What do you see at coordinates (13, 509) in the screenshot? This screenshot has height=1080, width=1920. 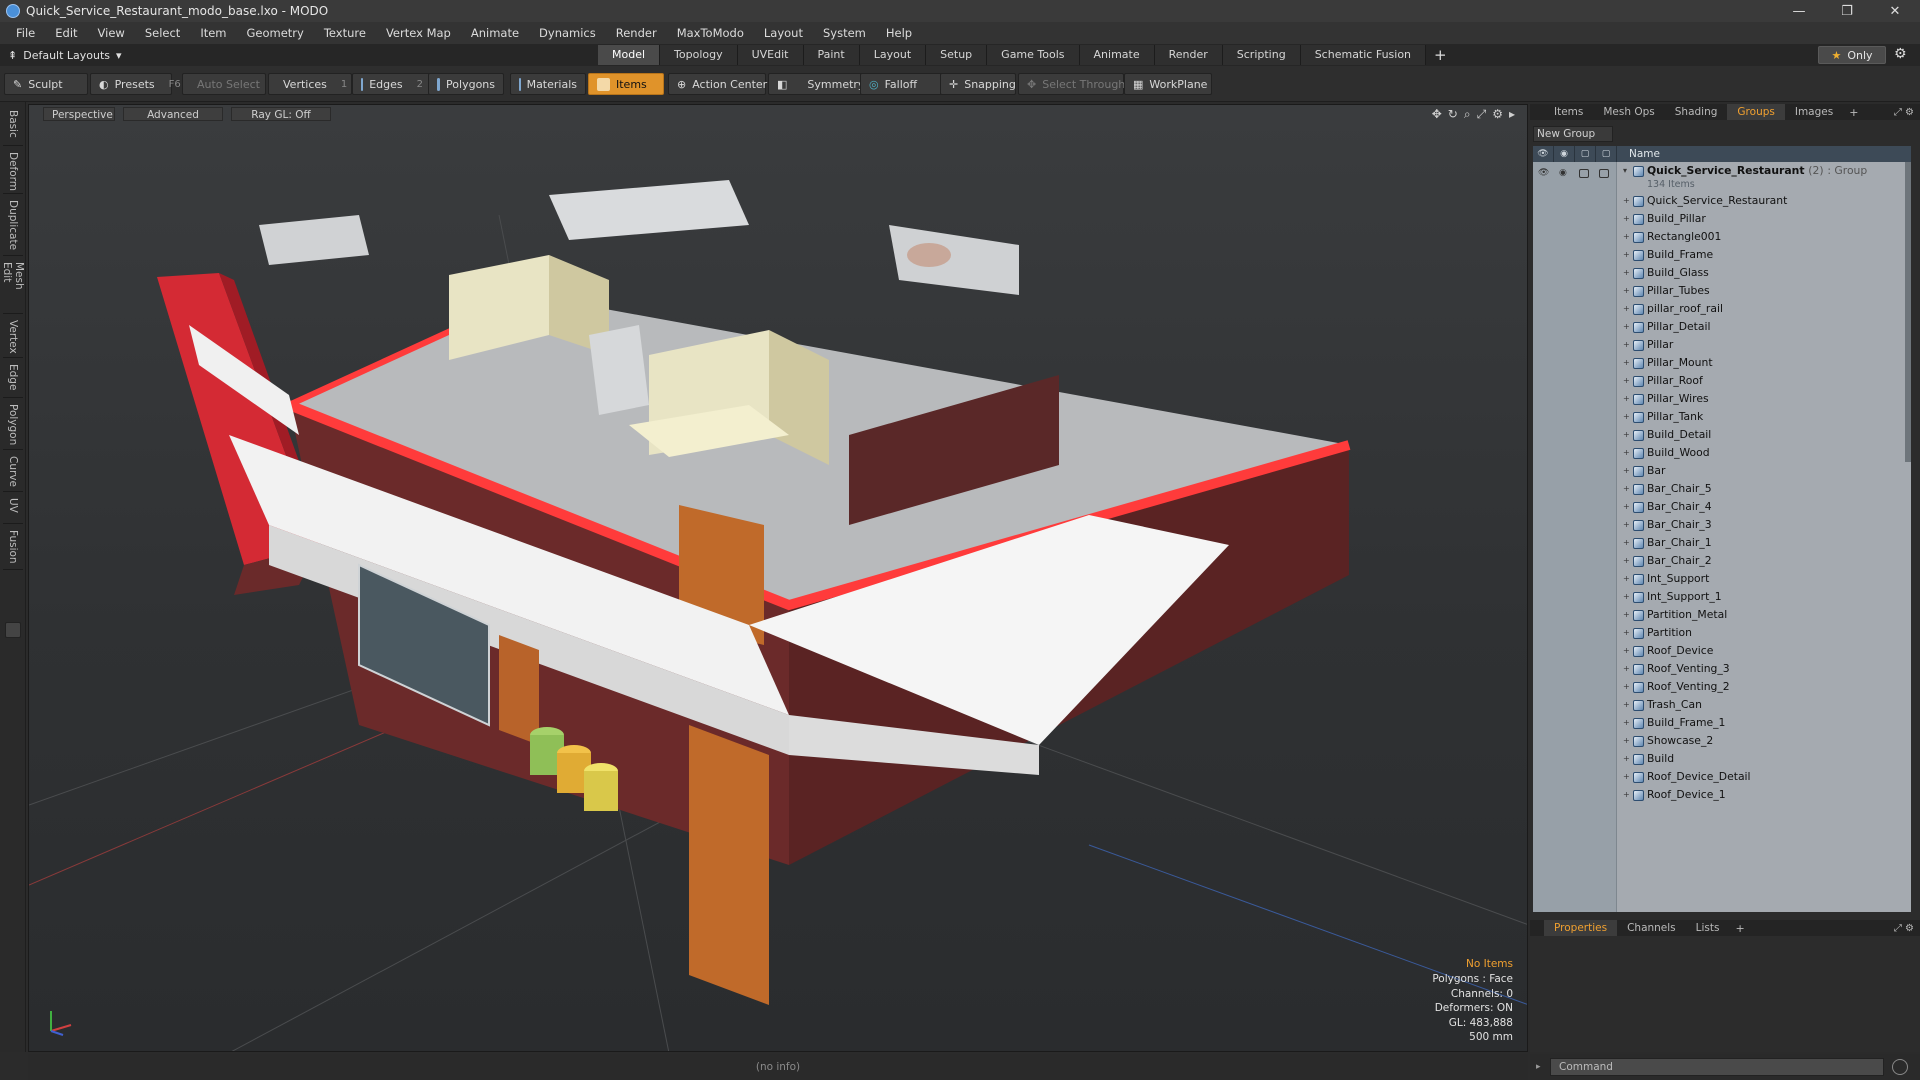 I see `vtab-uv: UV` at bounding box center [13, 509].